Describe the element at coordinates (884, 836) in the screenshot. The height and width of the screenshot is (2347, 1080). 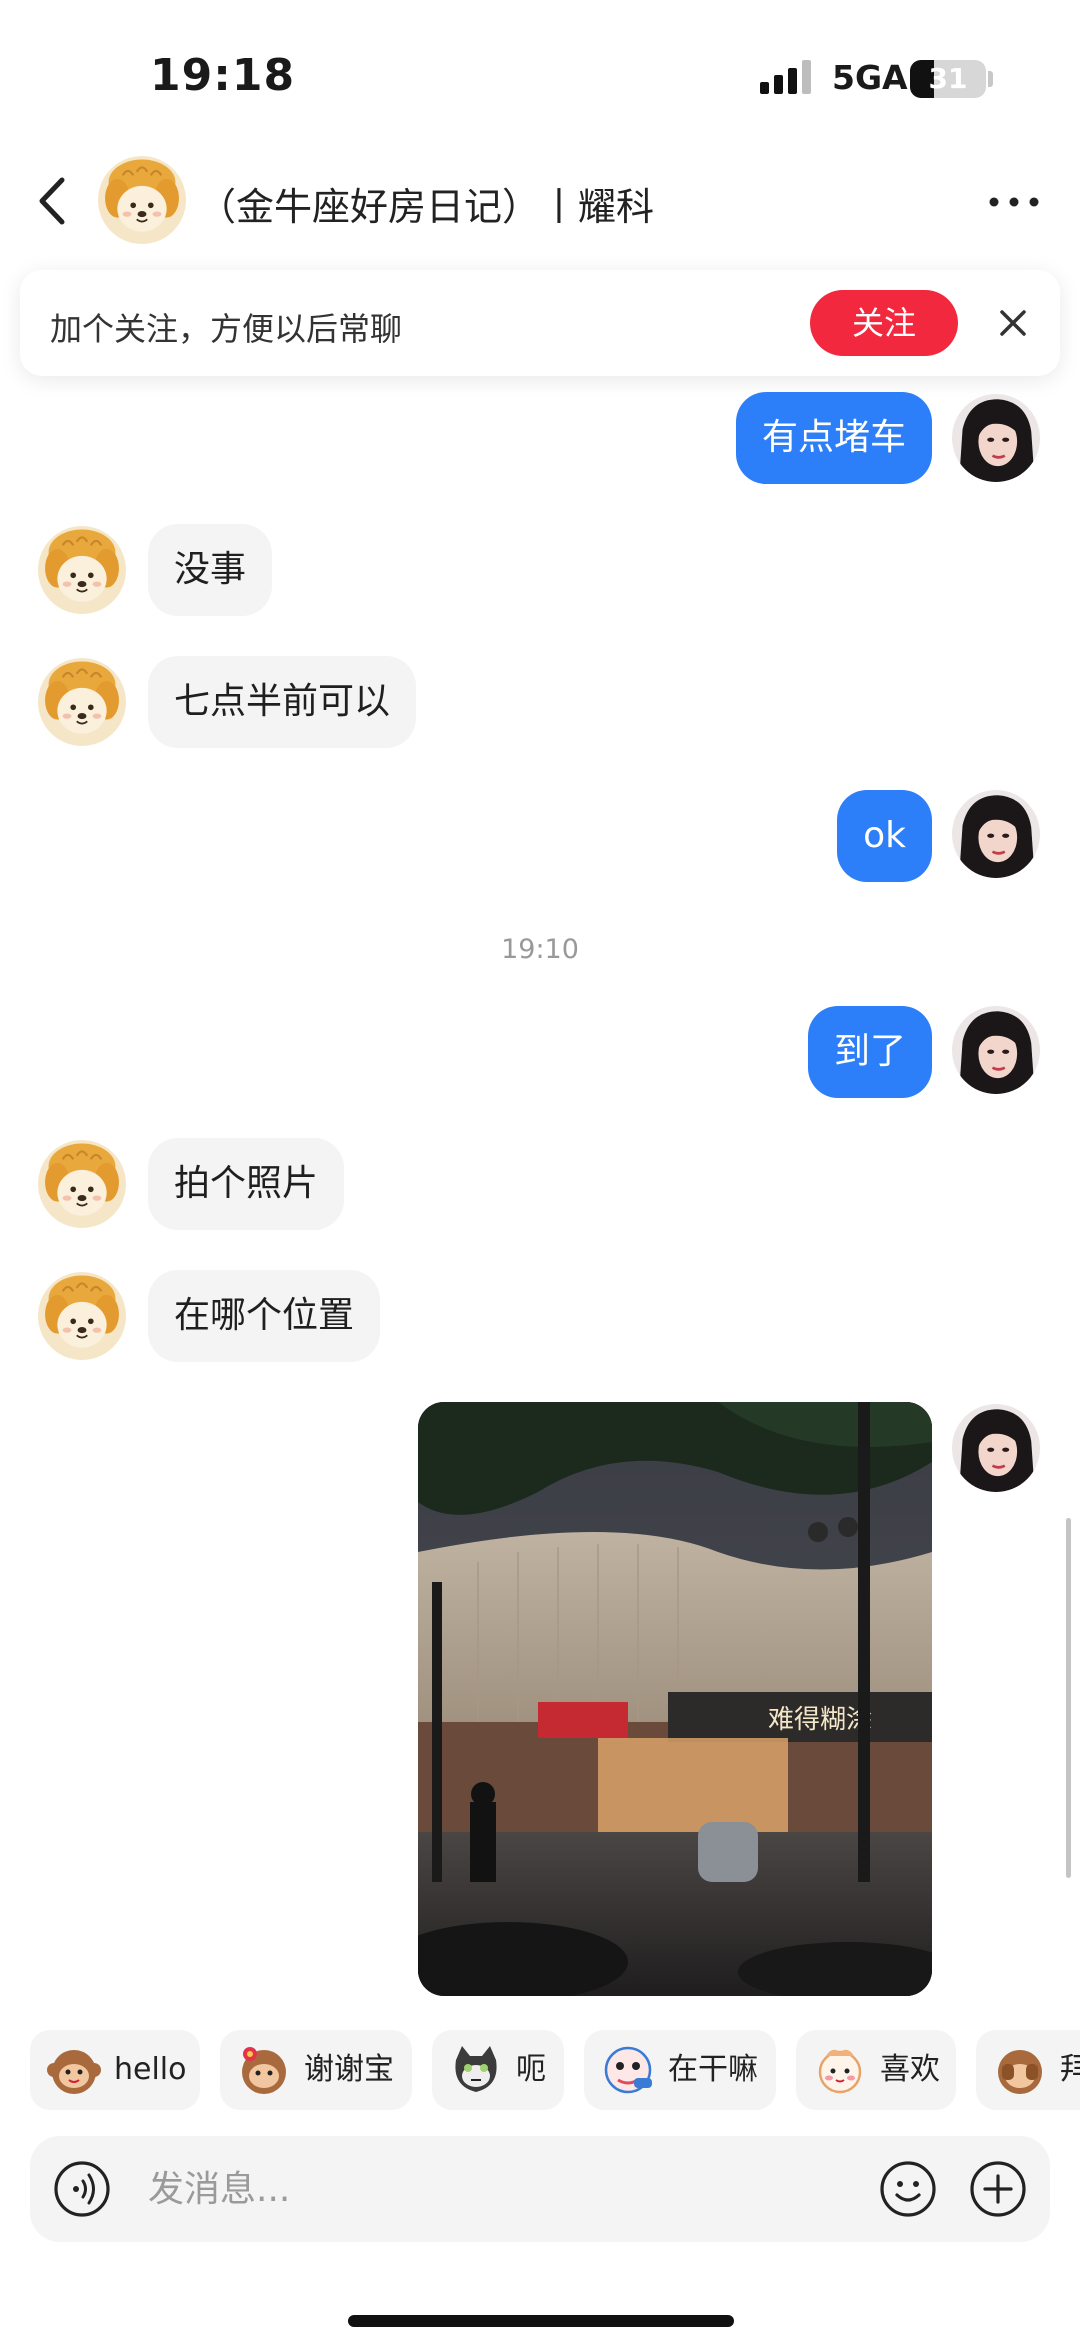
I see `message-bubble-outgoing: ok` at that location.